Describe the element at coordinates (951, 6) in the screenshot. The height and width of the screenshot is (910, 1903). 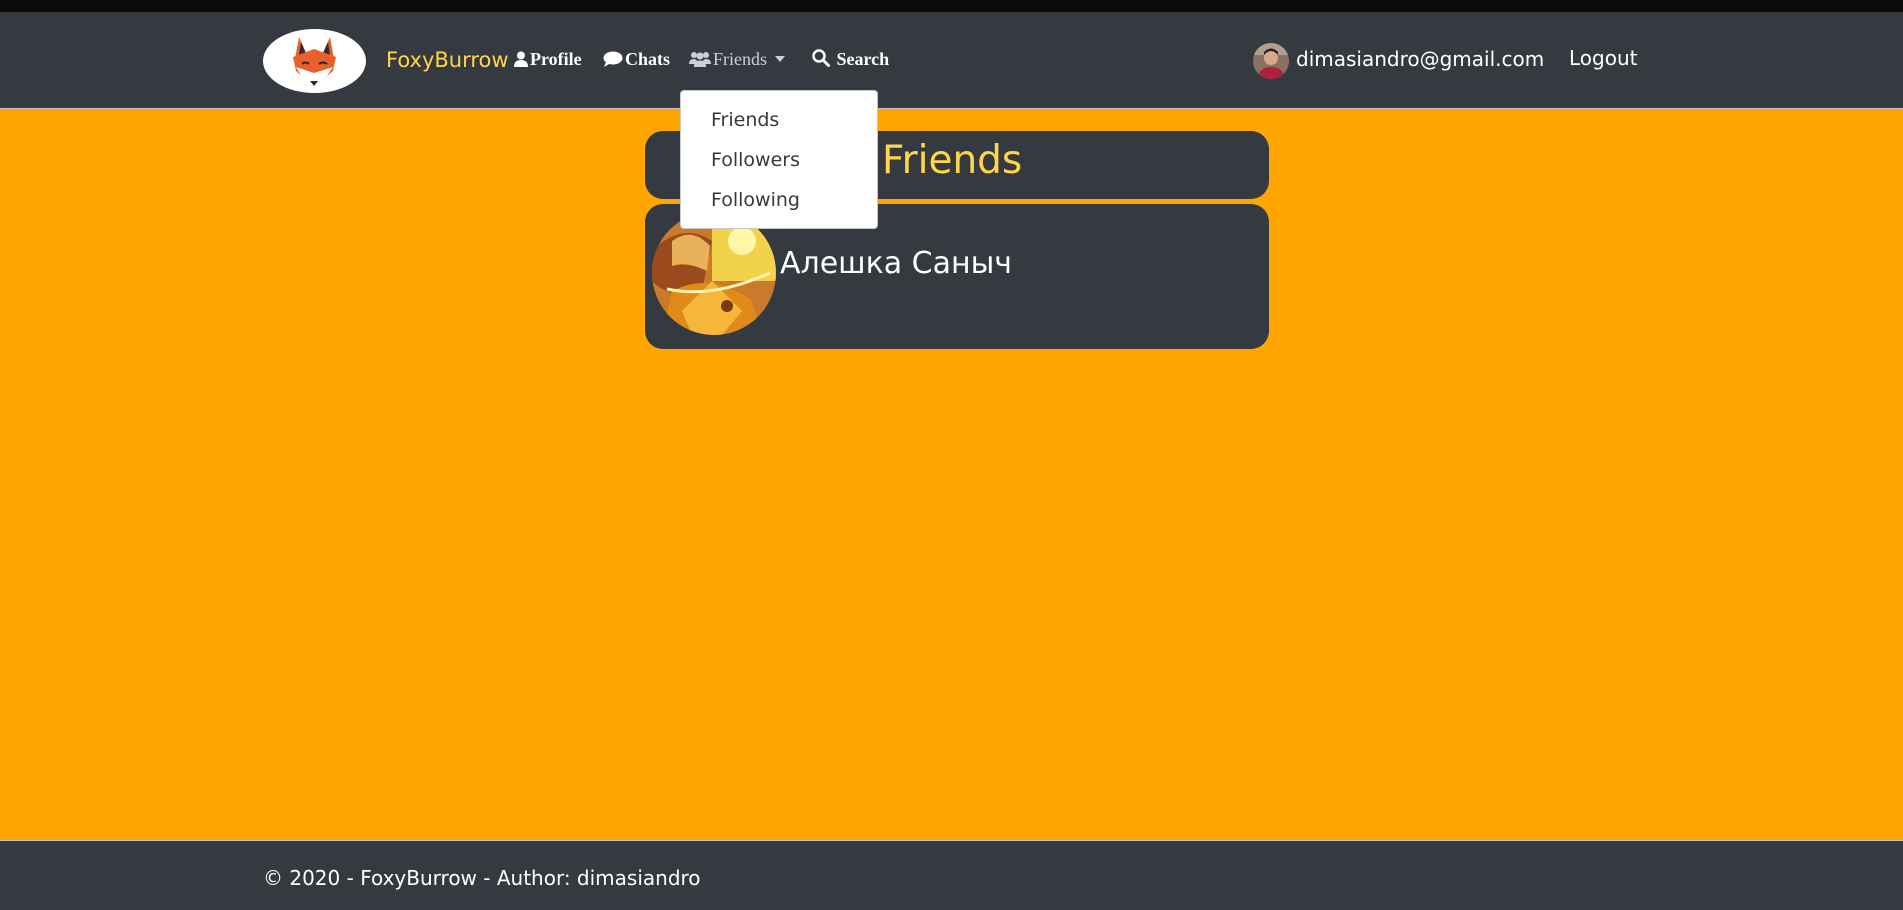
I see `browser-top-strip` at that location.